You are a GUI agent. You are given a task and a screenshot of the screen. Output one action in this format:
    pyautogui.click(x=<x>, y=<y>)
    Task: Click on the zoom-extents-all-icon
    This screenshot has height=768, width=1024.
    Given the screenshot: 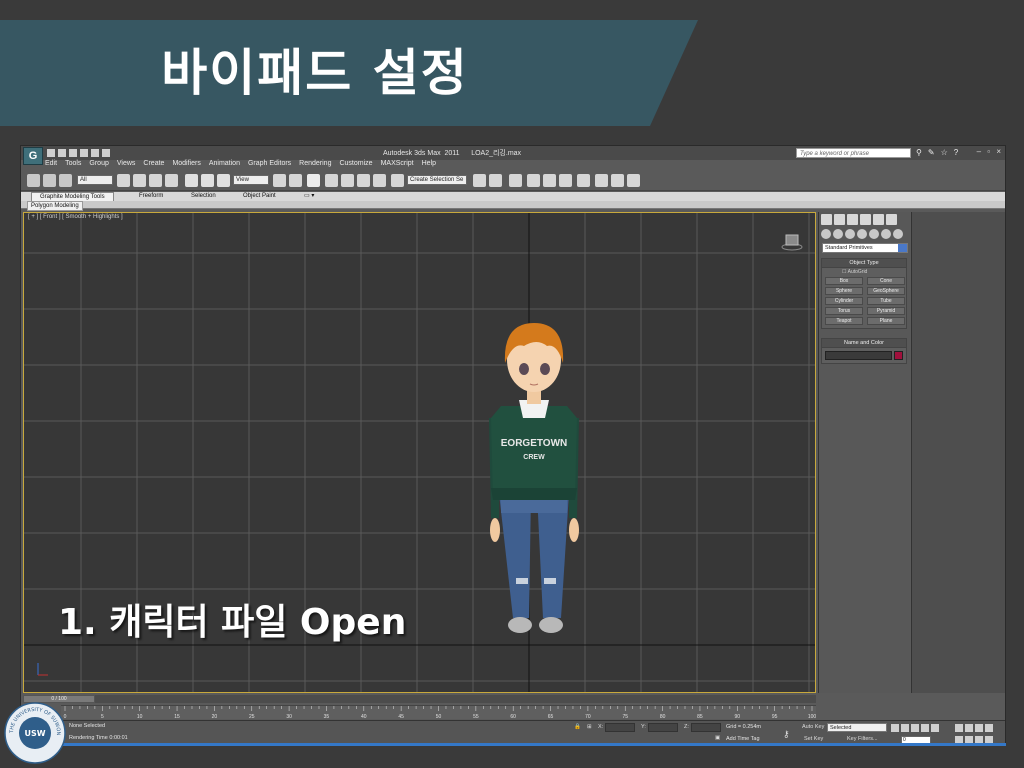 What is the action you would take?
    pyautogui.click(x=989, y=728)
    